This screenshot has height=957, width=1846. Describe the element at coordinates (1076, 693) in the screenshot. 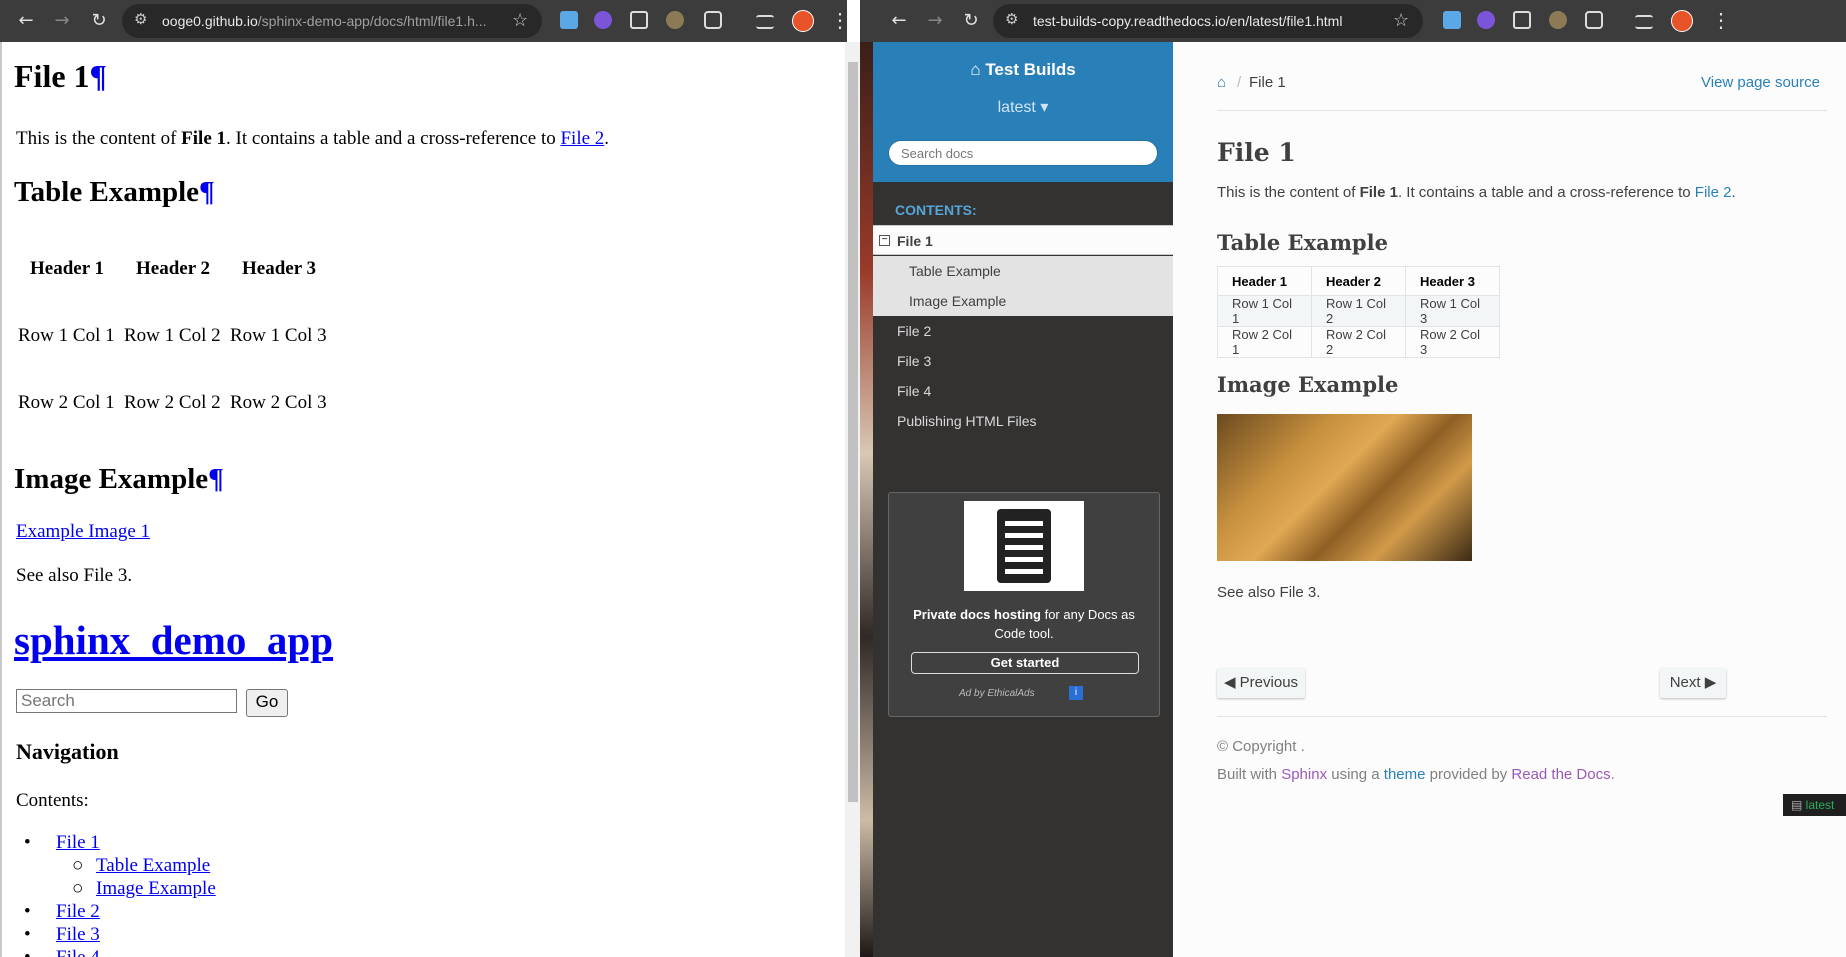

I see `info-icon: i` at that location.